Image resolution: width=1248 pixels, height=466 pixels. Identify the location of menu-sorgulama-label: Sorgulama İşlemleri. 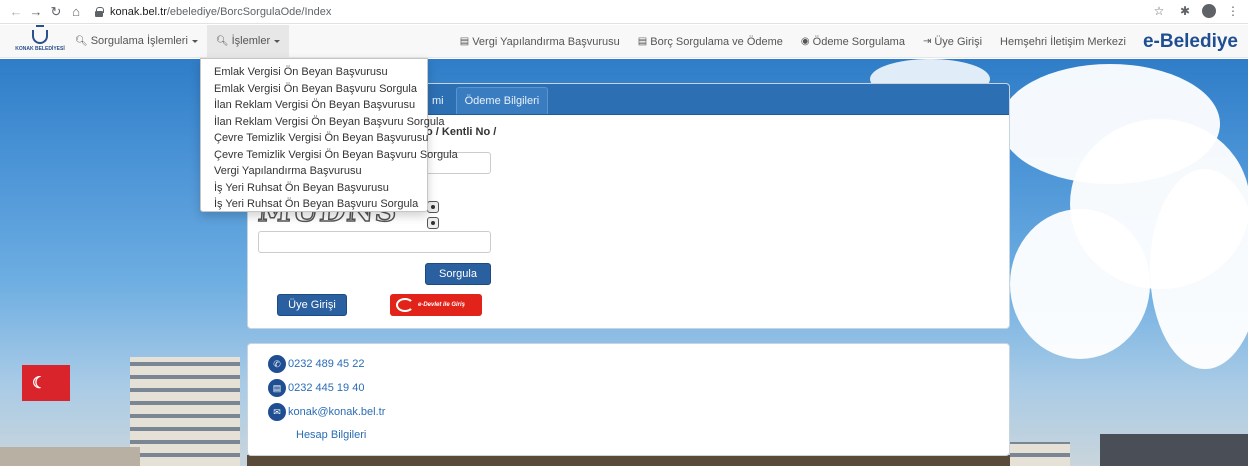
(139, 41).